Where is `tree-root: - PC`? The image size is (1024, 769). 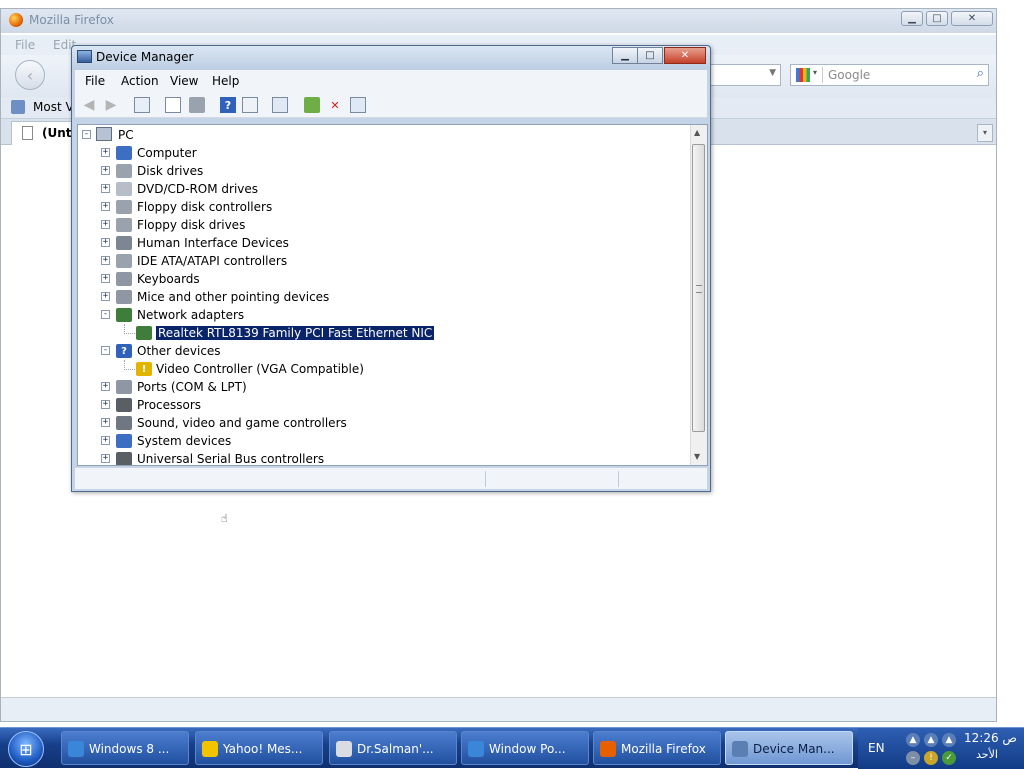
tree-root: - PC is located at coordinates (383, 135).